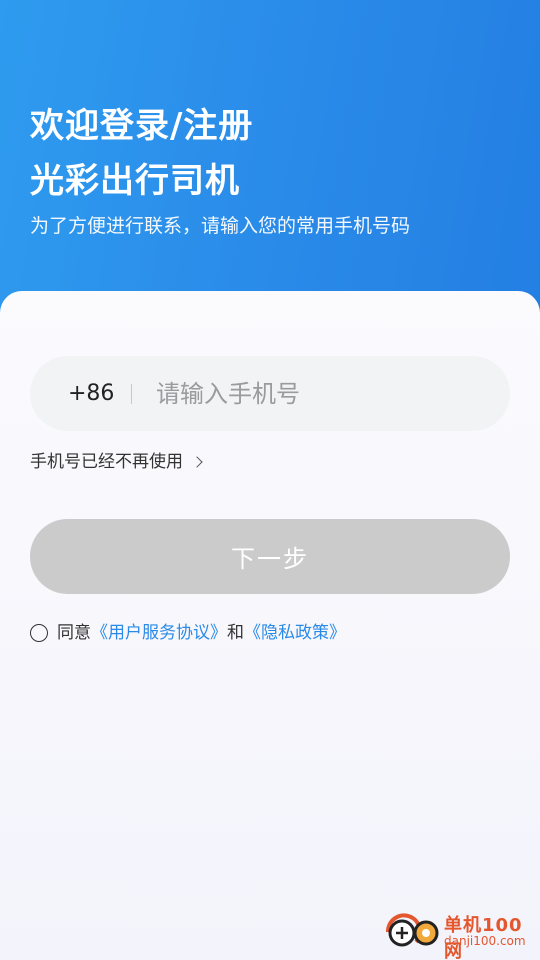 Image resolution: width=540 pixels, height=960 pixels. I want to click on phone-unavailable-link: 手机号已经不再使用, so click(116, 462).